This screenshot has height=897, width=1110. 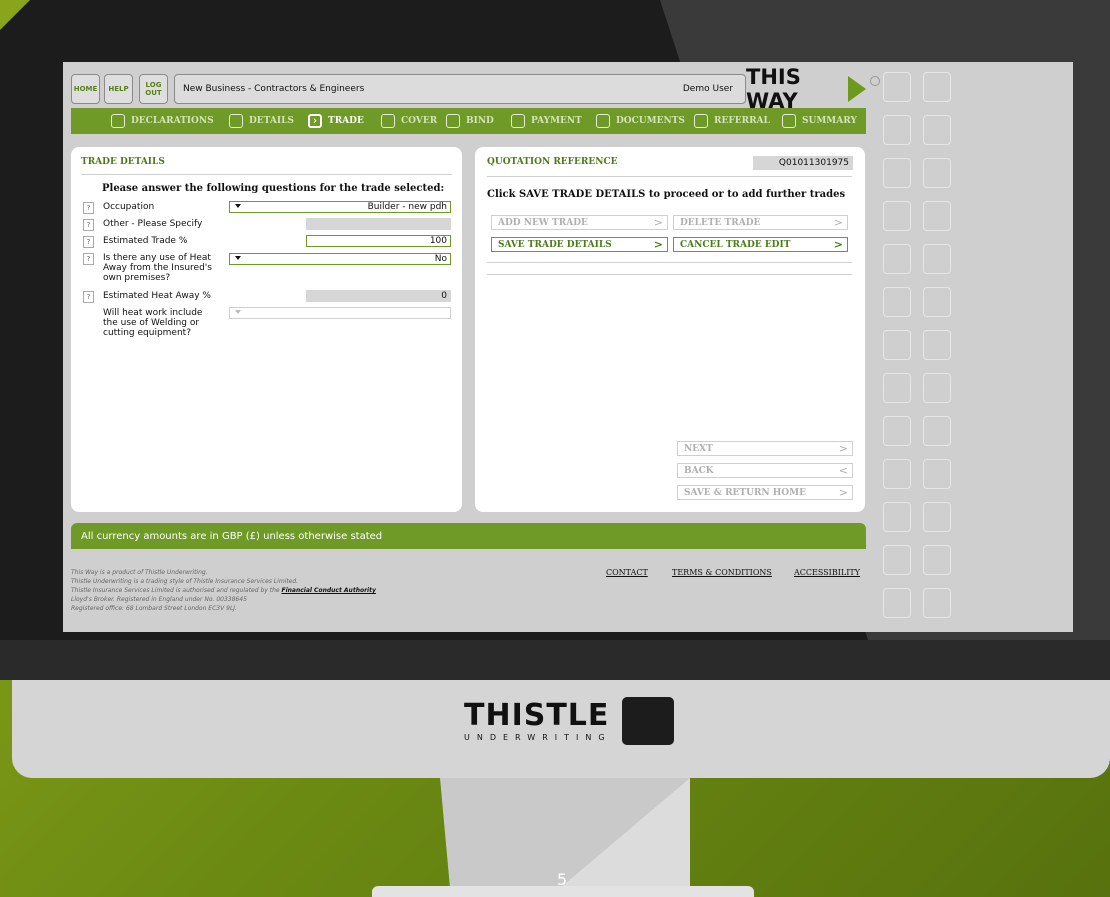 What do you see at coordinates (440, 259) in the screenshot?
I see `heat-away-value: No` at bounding box center [440, 259].